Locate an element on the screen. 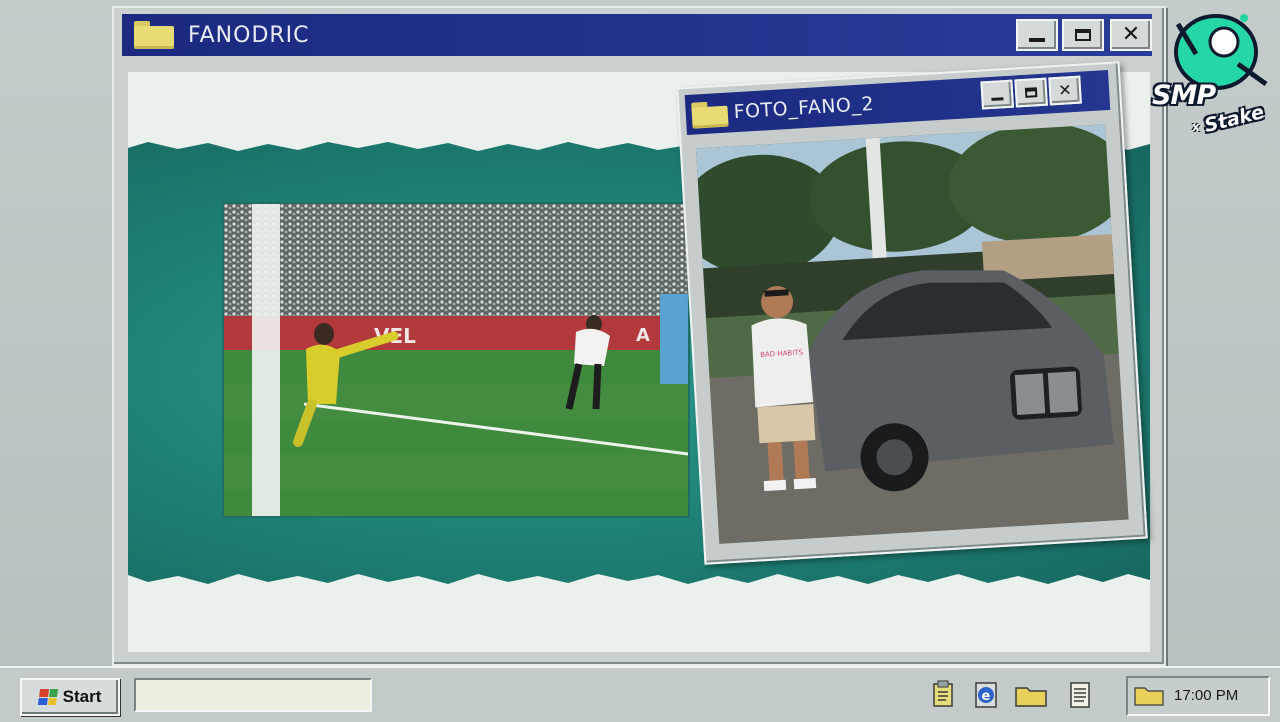 The height and width of the screenshot is (722, 1280). photo-minimize-button is located at coordinates (997, 94).